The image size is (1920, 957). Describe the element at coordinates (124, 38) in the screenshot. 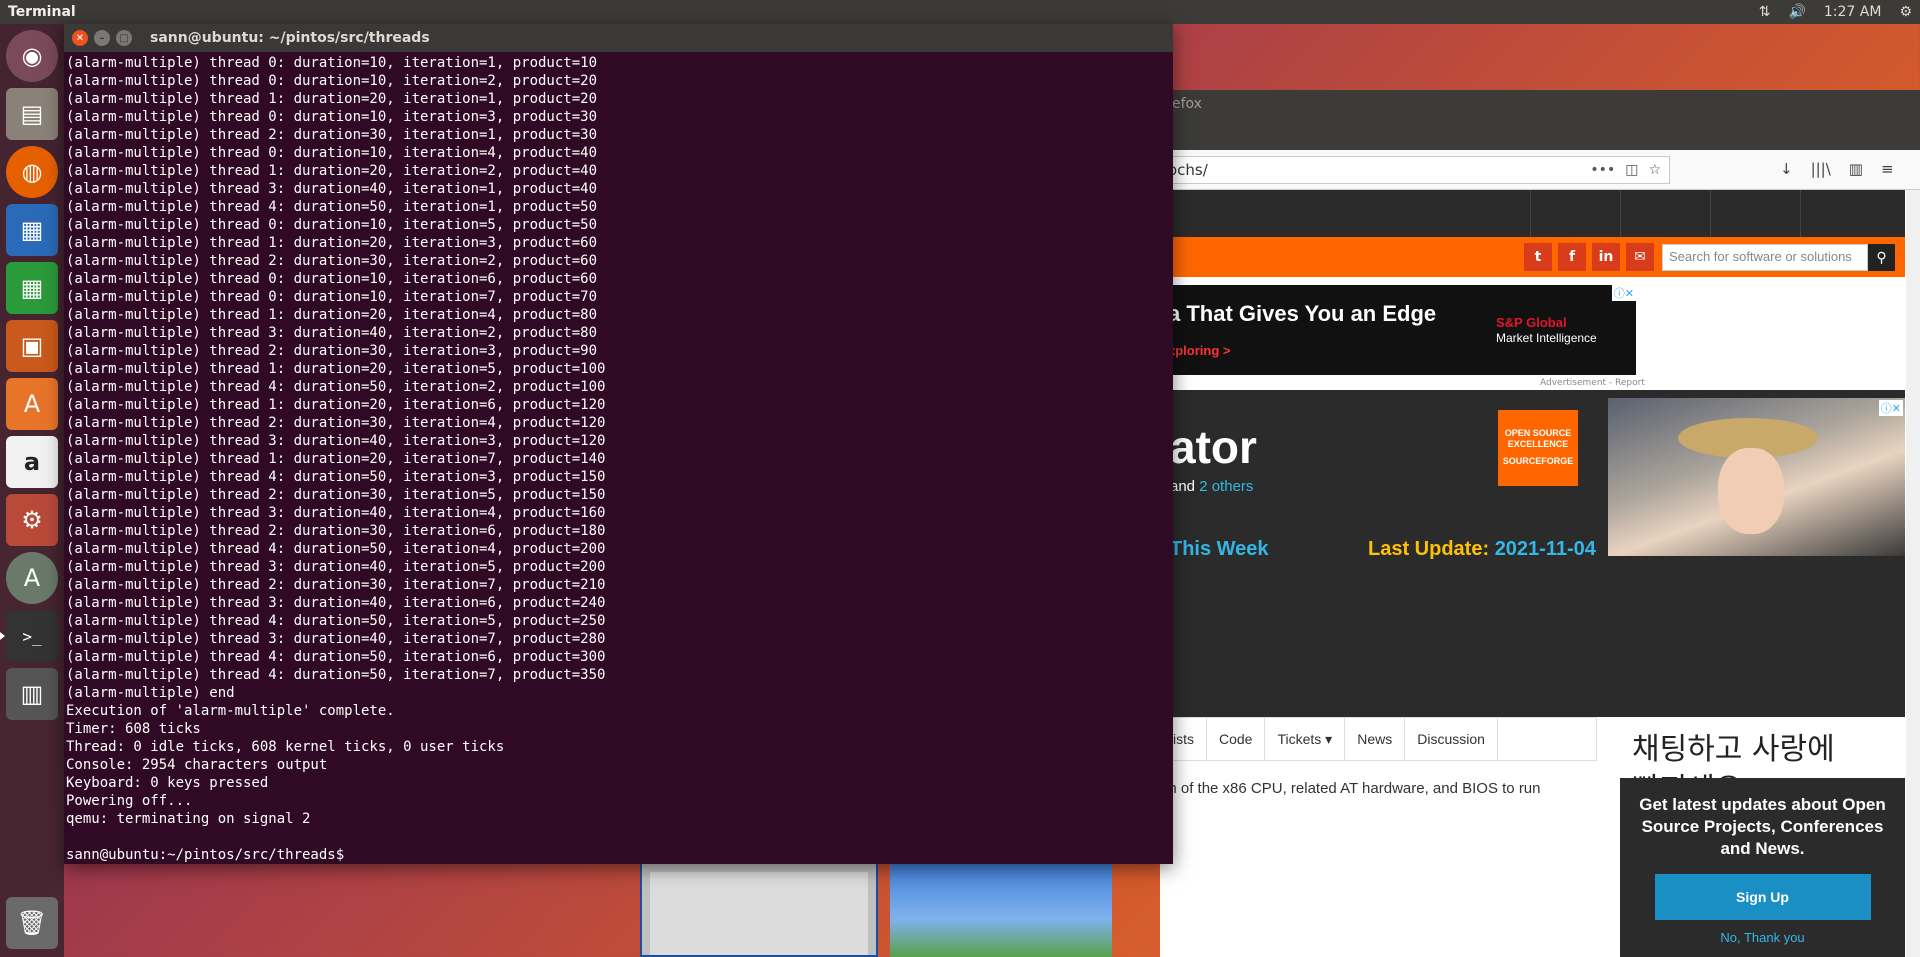

I see `maximize-icon: □` at that location.